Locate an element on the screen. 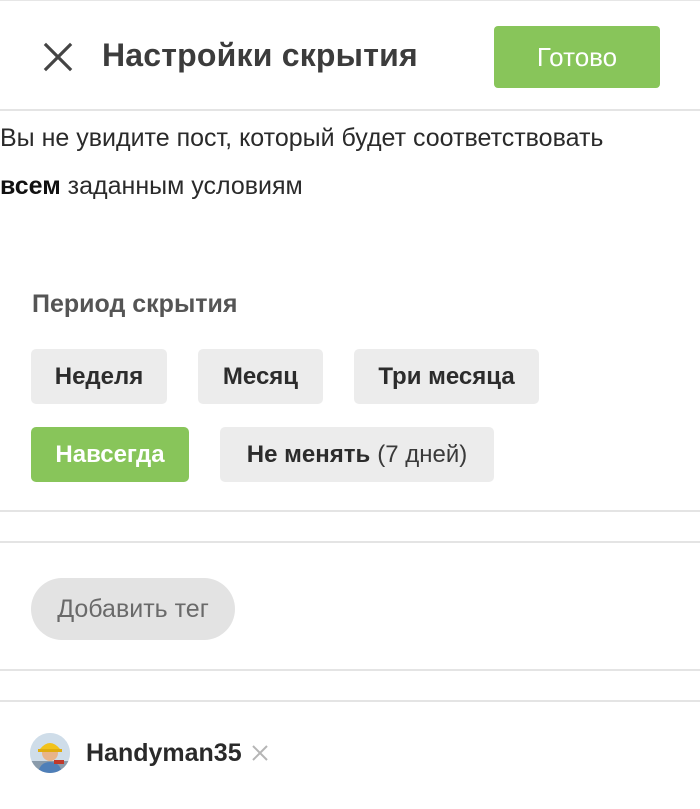 This screenshot has height=809, width=700. period-option-label: Навсегда is located at coordinates (110, 454).